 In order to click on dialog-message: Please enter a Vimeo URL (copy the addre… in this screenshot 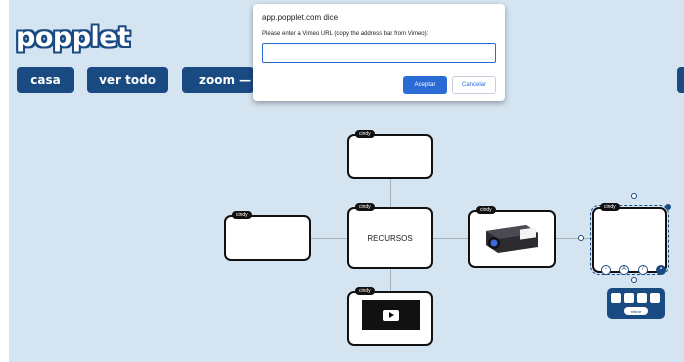, I will do `click(345, 34)`.